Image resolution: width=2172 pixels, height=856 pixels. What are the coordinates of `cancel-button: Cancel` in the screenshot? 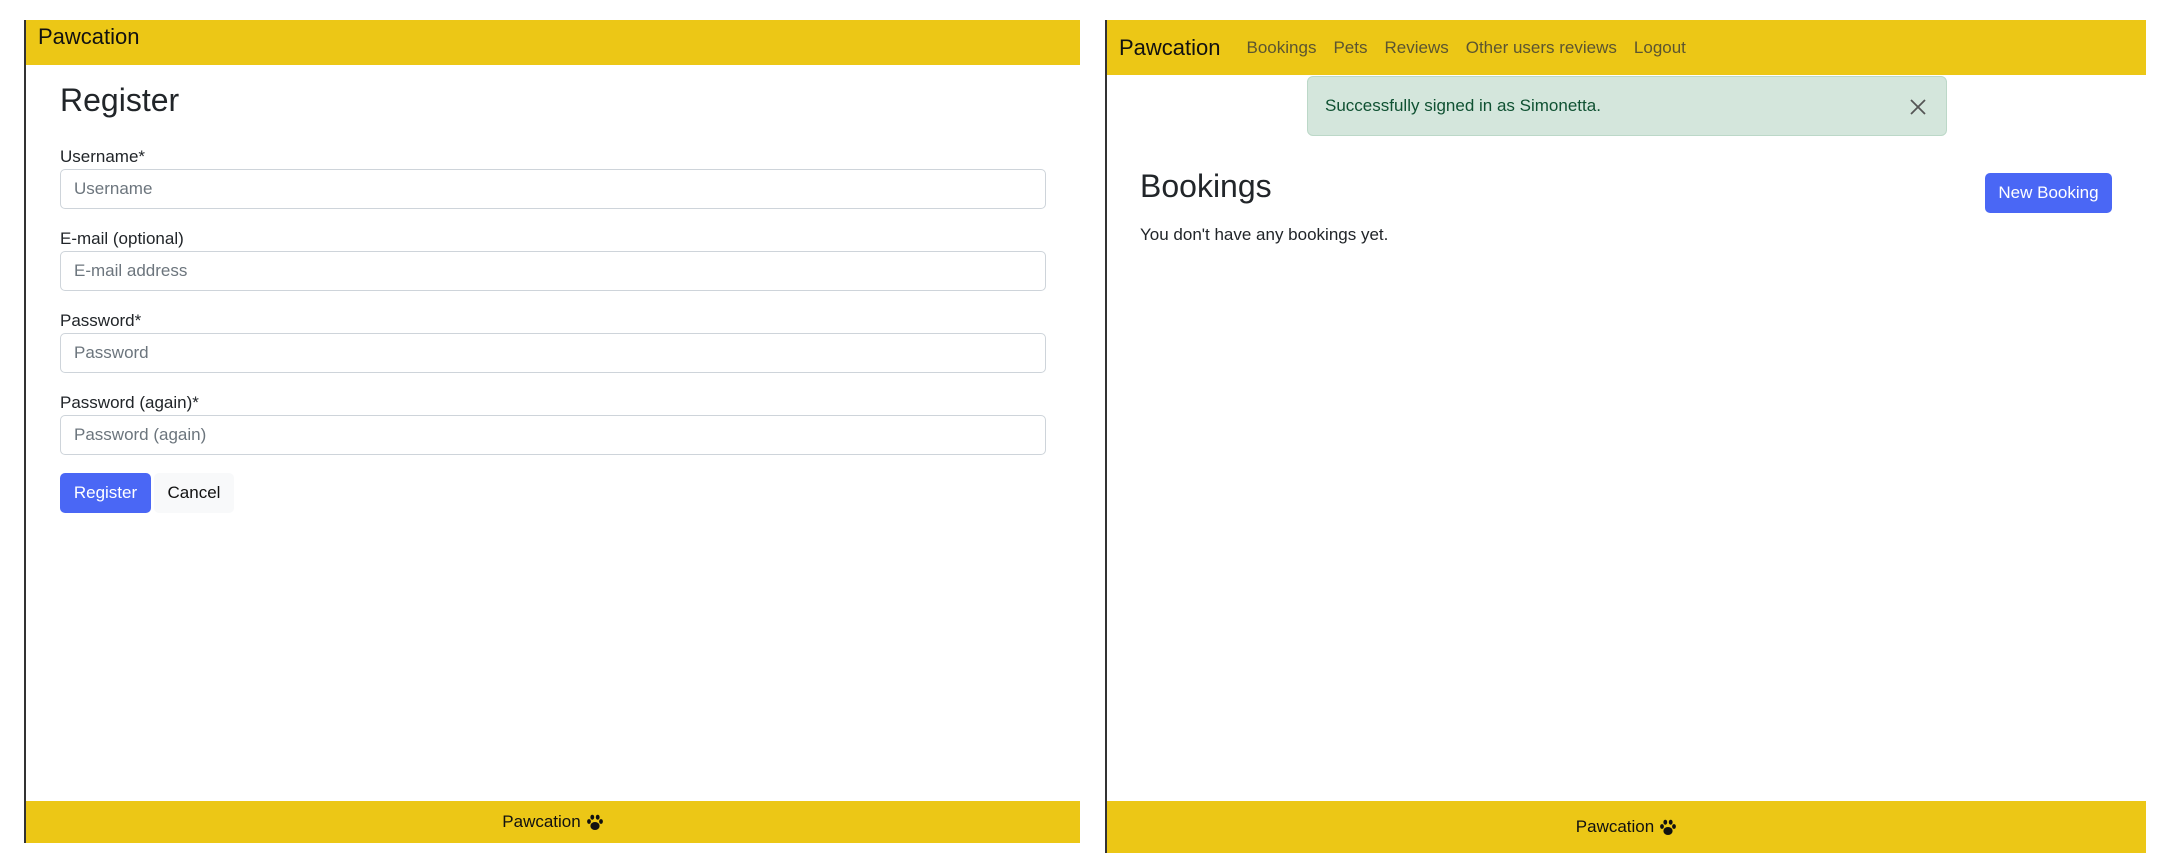 It's located at (194, 493).